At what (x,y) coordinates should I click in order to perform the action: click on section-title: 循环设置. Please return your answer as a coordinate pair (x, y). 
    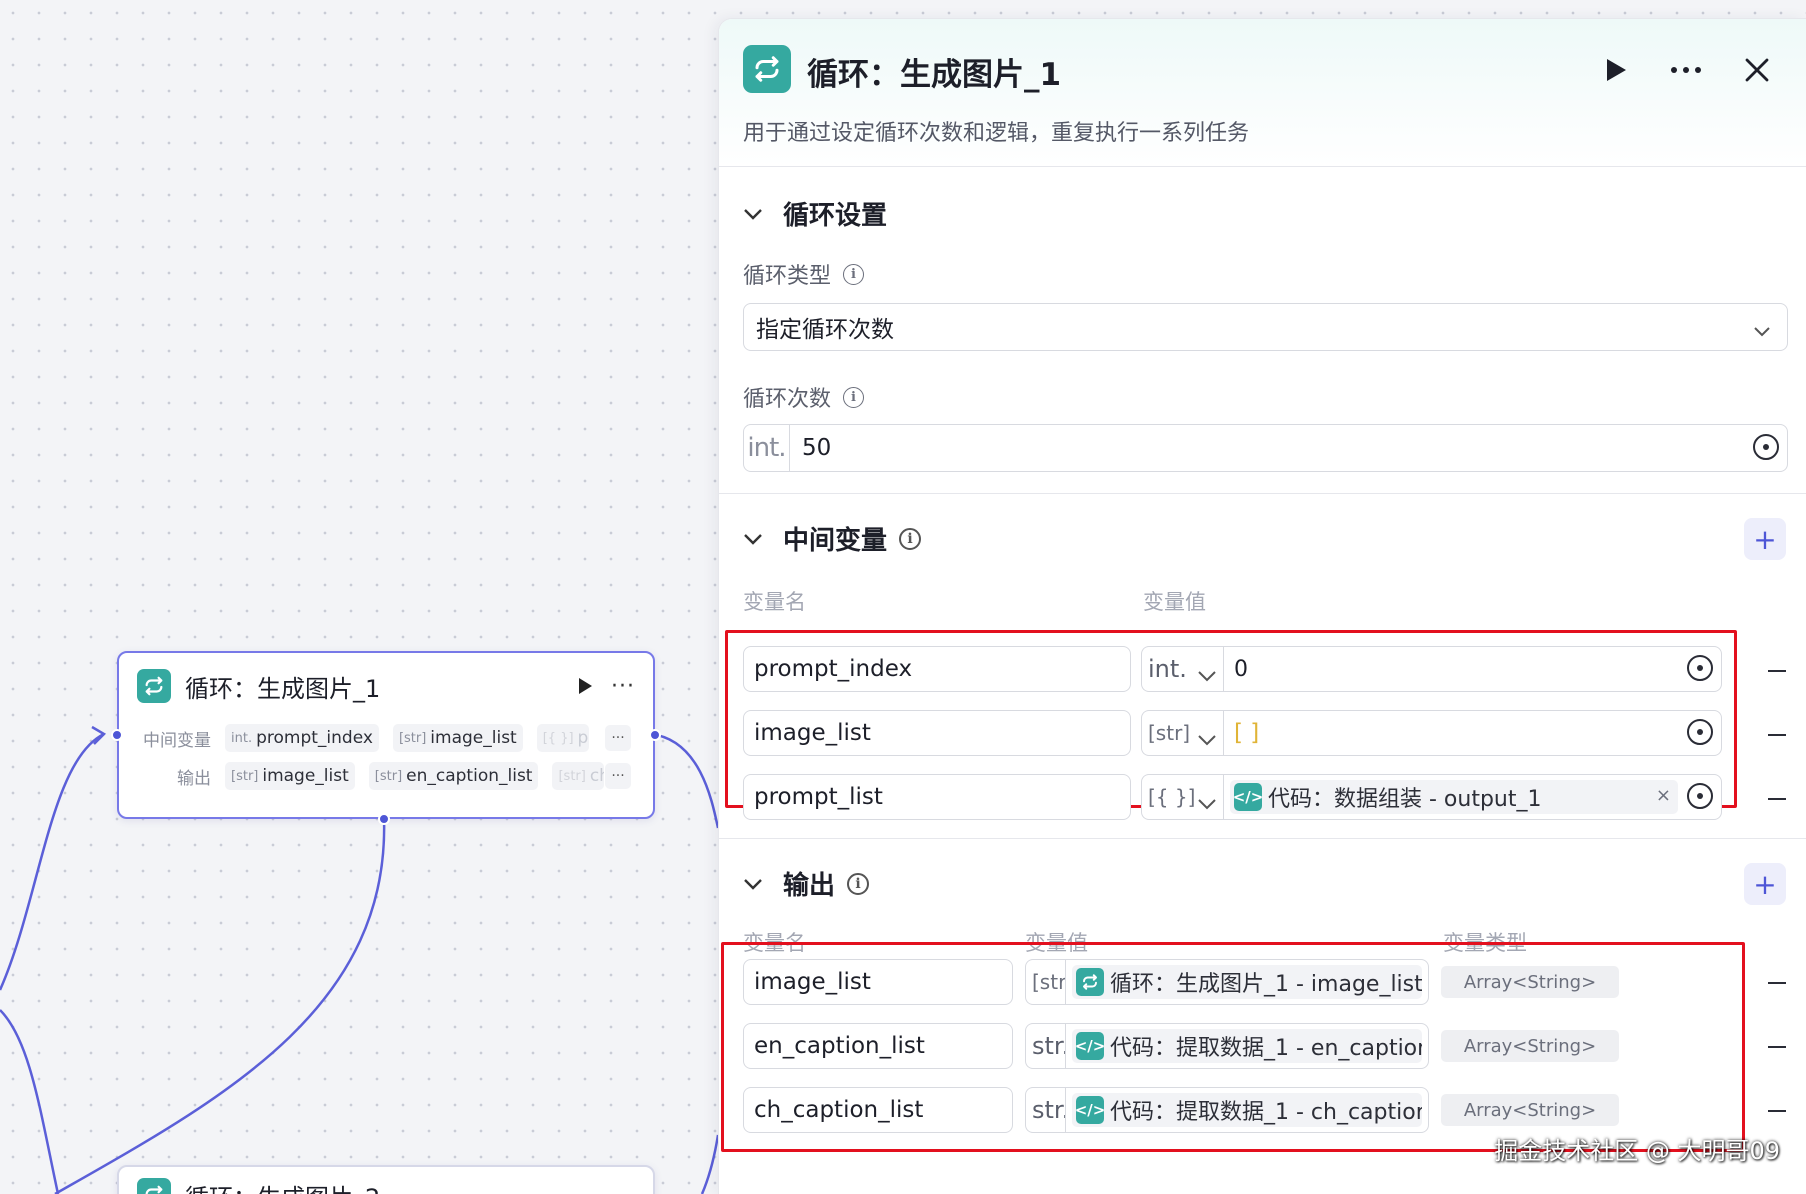
    Looking at the image, I should click on (835, 216).